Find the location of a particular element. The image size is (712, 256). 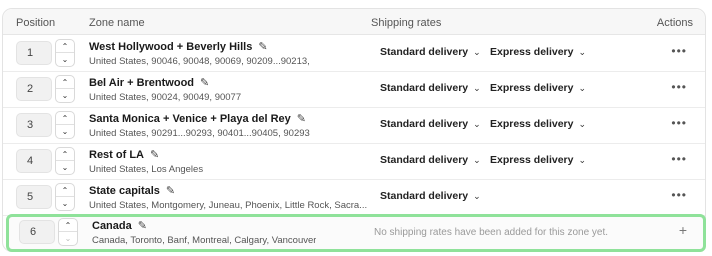

position-value: 1 is located at coordinates (34, 53).